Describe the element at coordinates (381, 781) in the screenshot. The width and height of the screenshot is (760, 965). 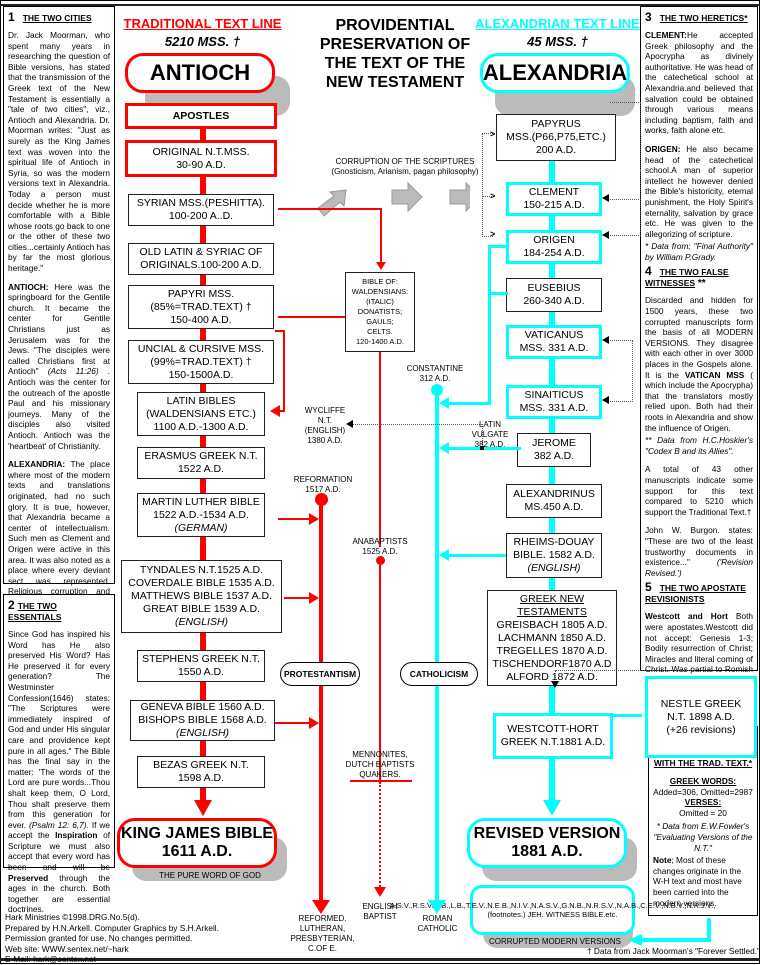
I see `mennonites-bar` at that location.